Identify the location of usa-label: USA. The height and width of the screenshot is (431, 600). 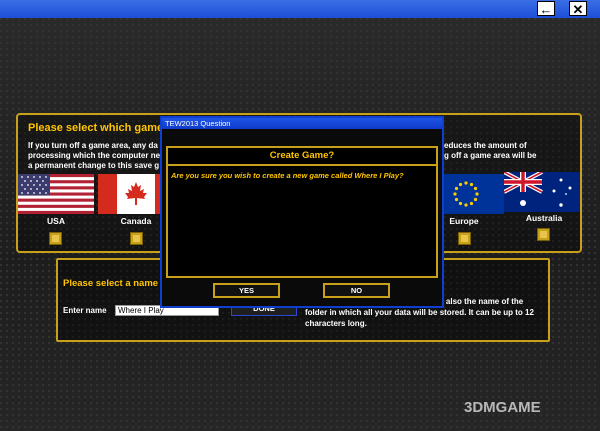
(56, 221).